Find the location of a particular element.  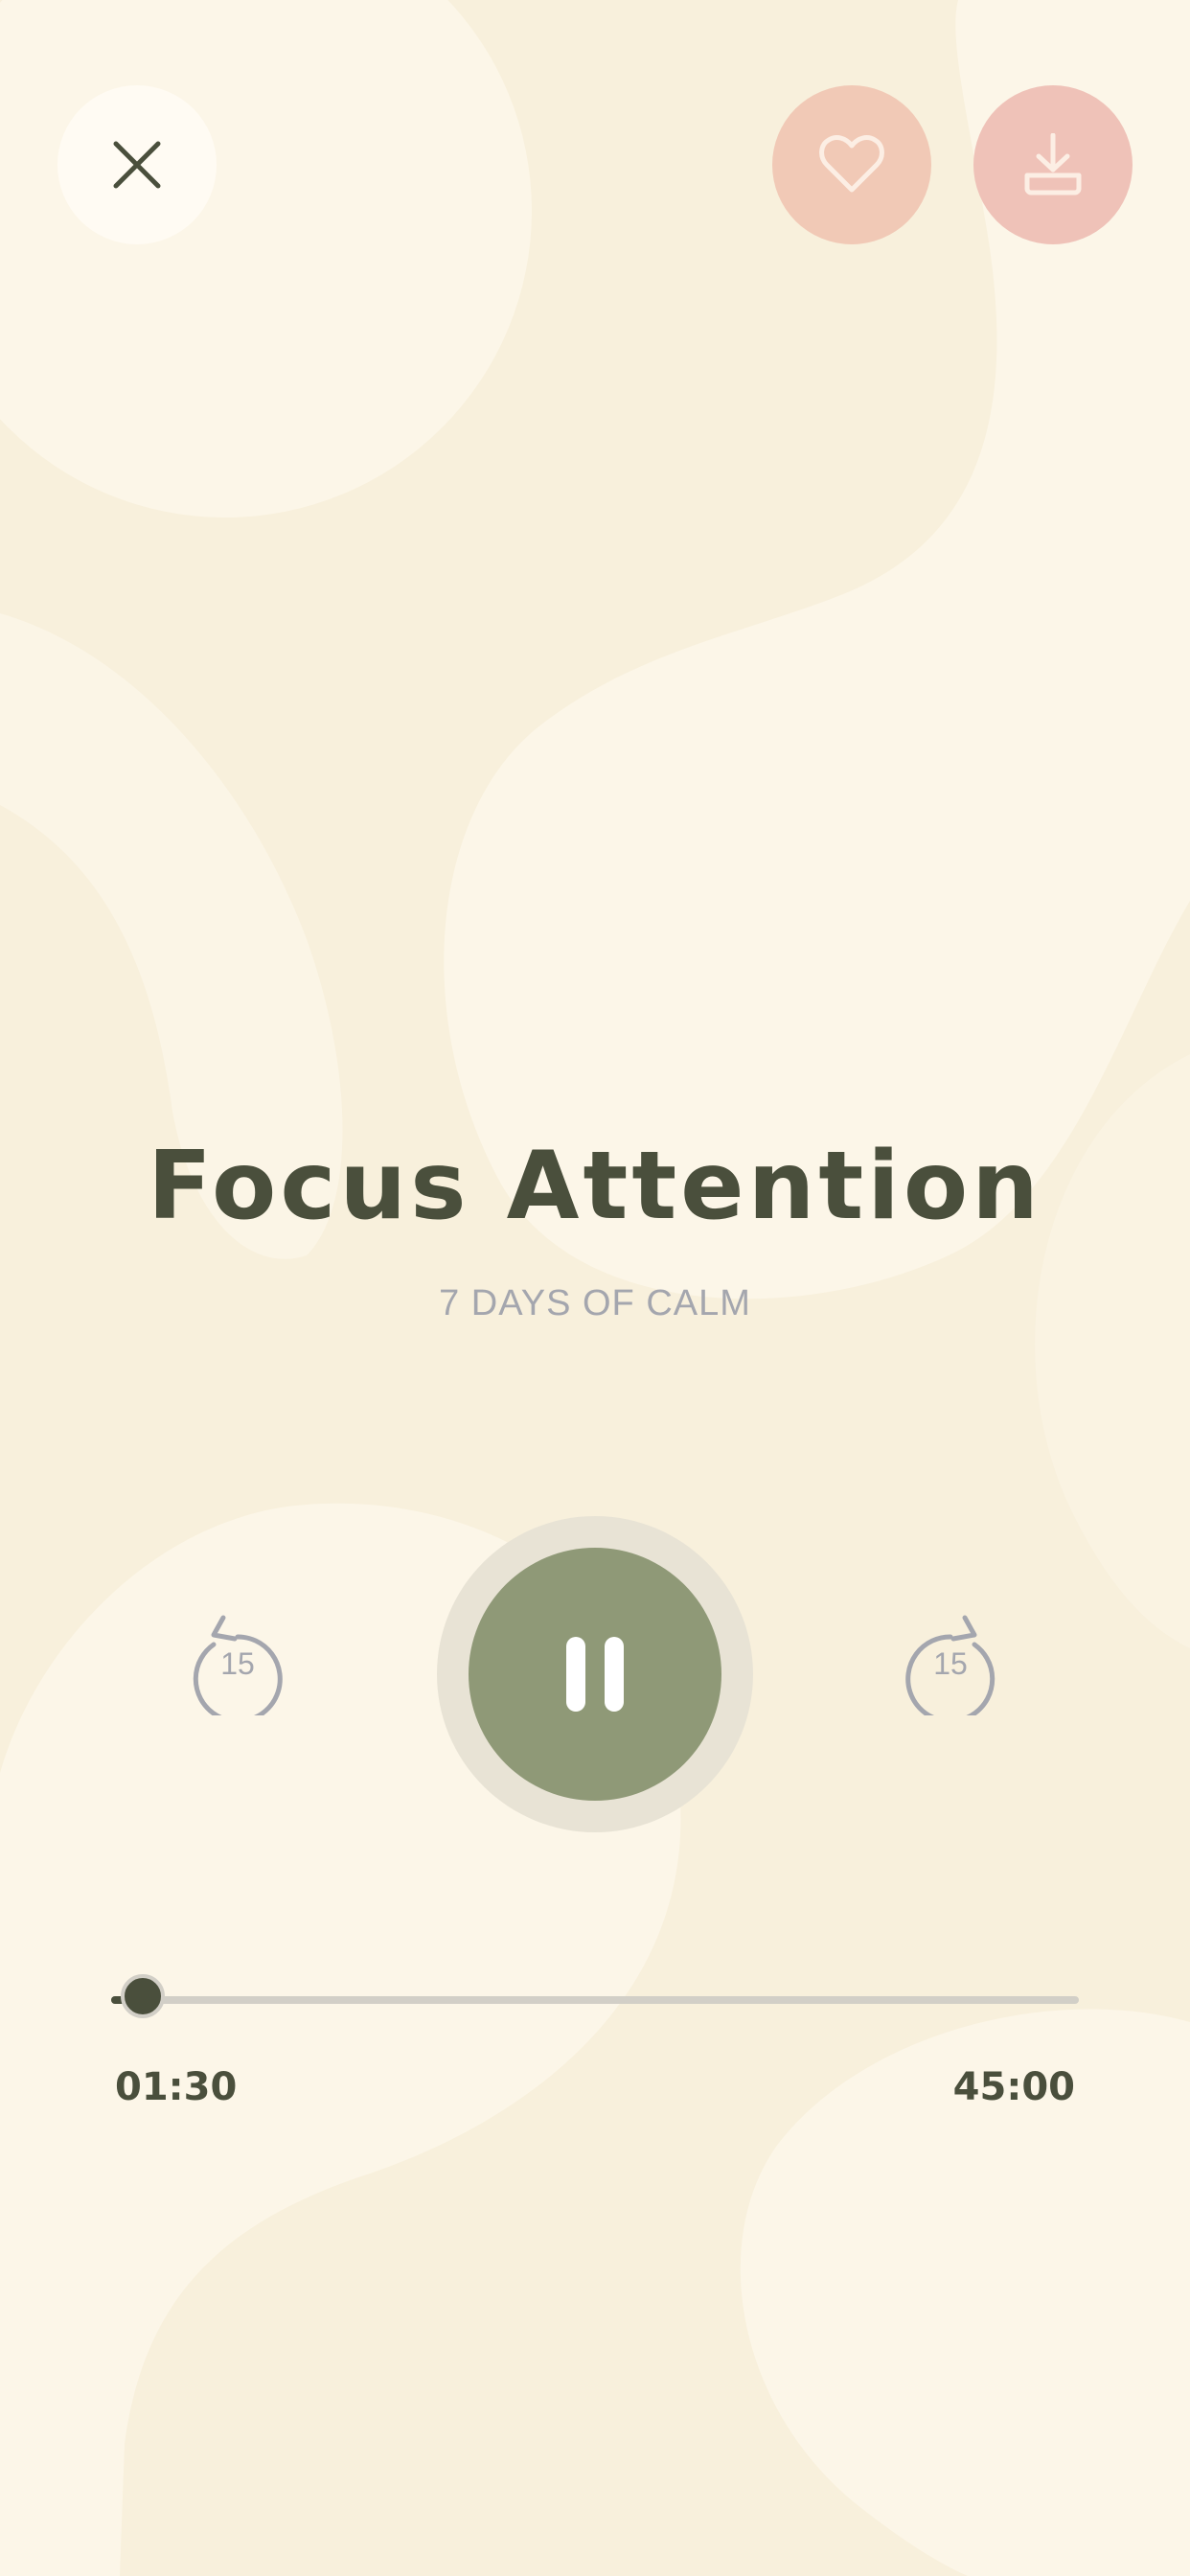

skip-back-button: 15 is located at coordinates (238, 1667).